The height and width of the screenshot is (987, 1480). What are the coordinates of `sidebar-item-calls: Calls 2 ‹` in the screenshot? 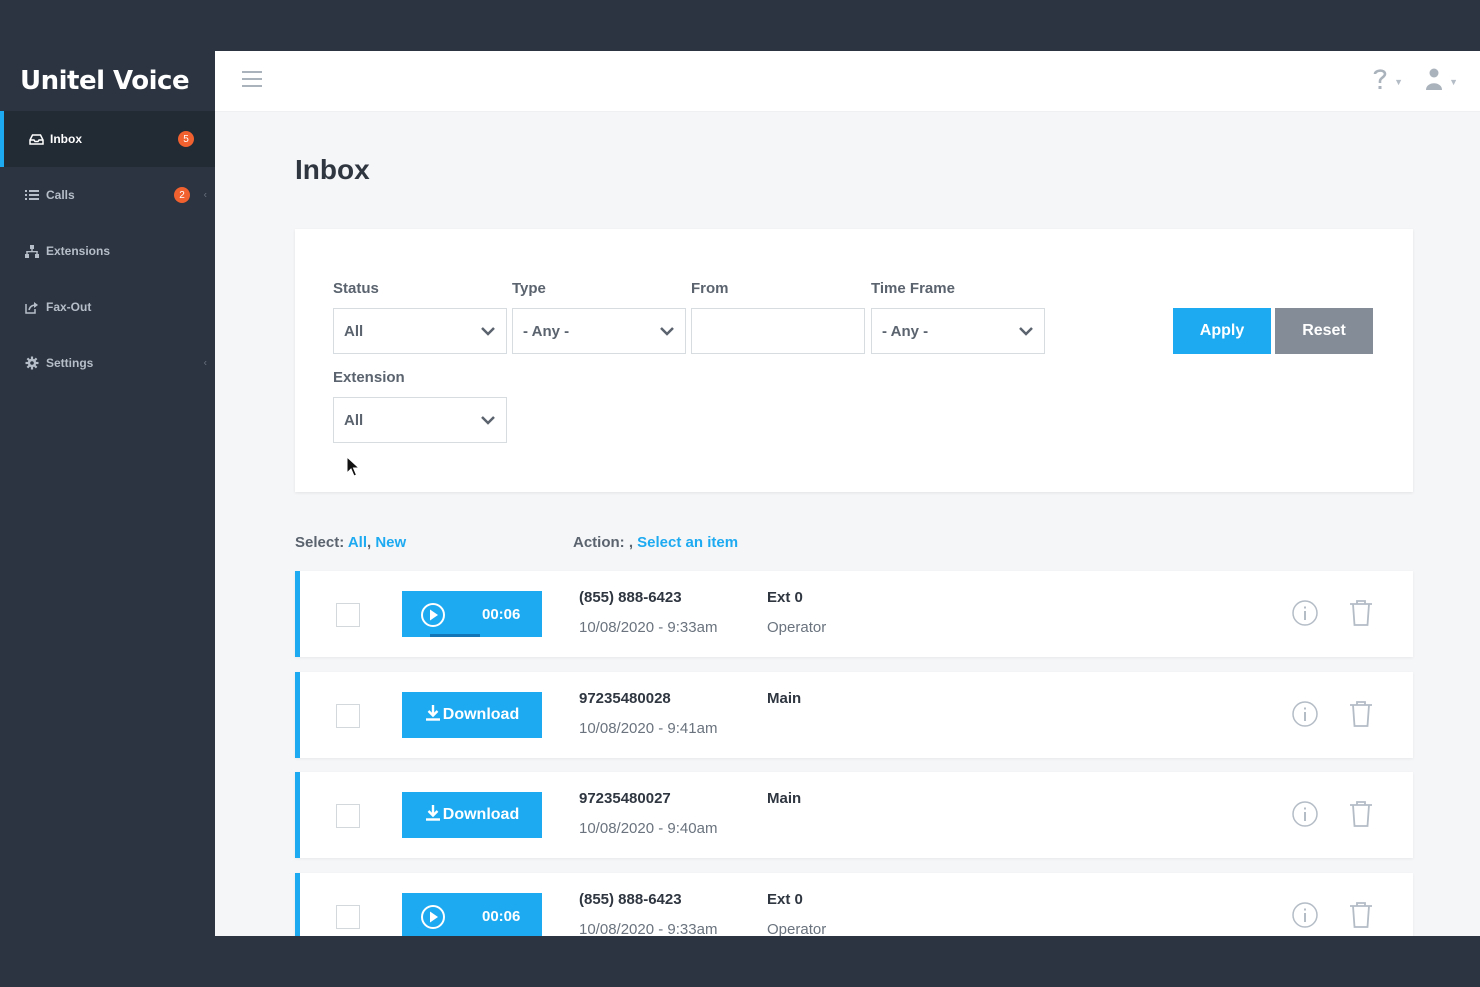 It's located at (107, 195).